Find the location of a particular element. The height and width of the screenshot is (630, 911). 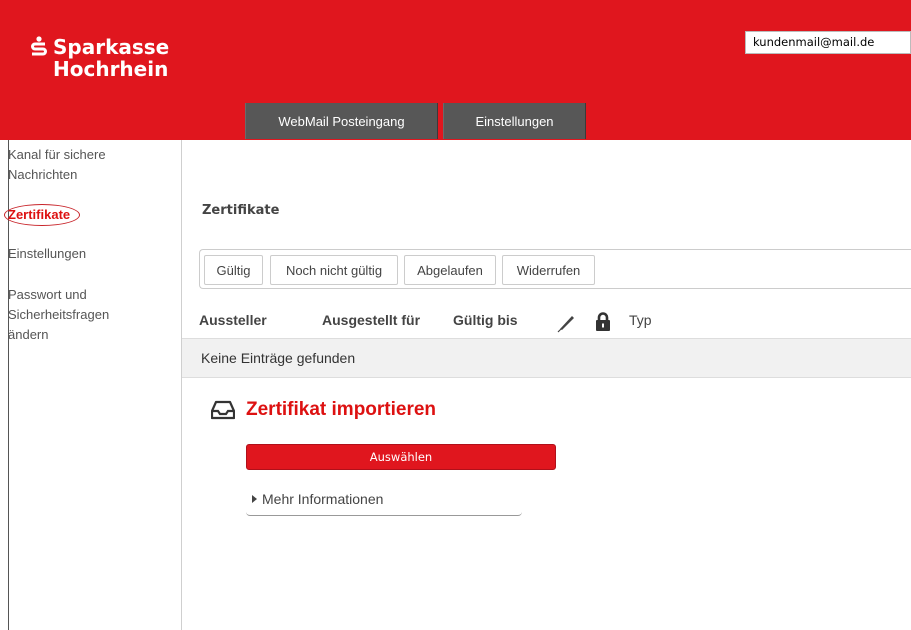

more-info-label: Mehr Informationen is located at coordinates (323, 499).